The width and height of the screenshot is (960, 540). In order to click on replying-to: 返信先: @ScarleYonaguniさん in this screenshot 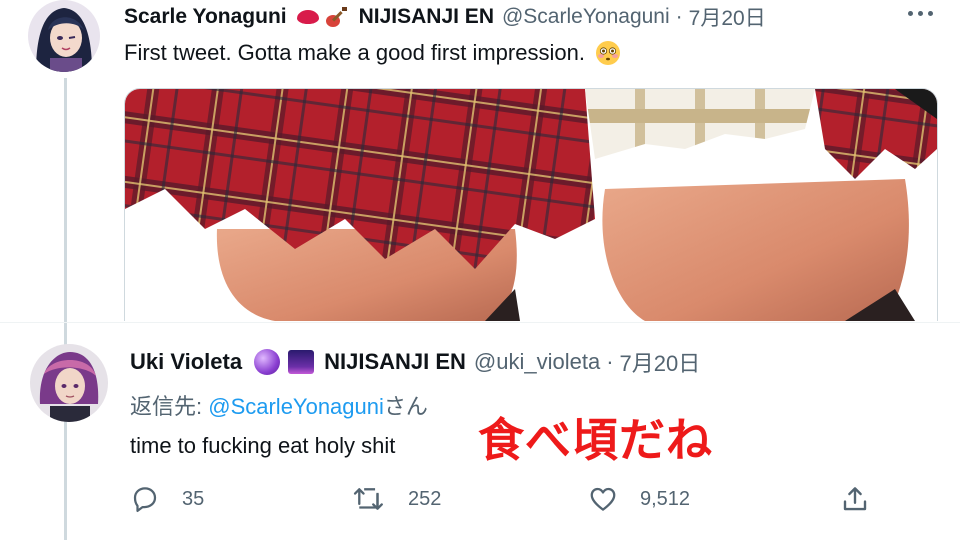, I will do `click(279, 405)`.